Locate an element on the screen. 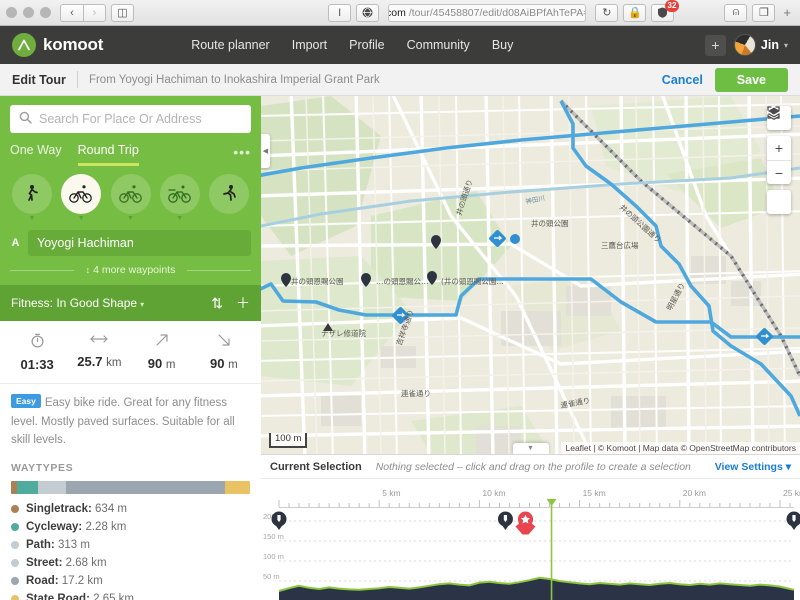 This screenshot has width=800, height=600. zoom-out-button: − is located at coordinates (779, 172).